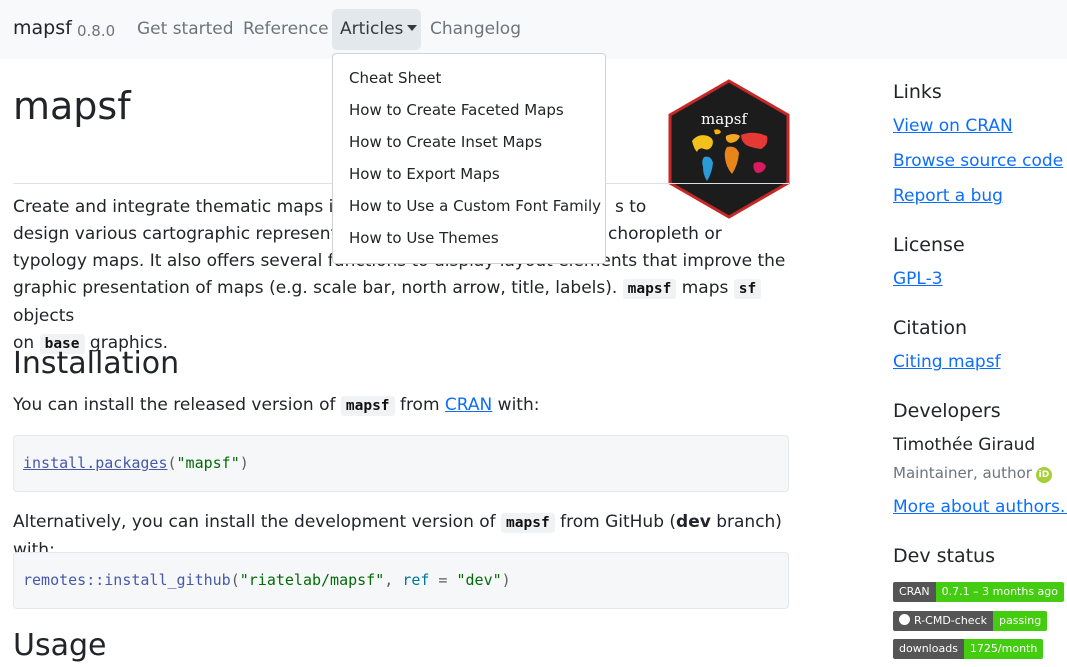  I want to click on developer-name: Timothée Giraud, so click(964, 445).